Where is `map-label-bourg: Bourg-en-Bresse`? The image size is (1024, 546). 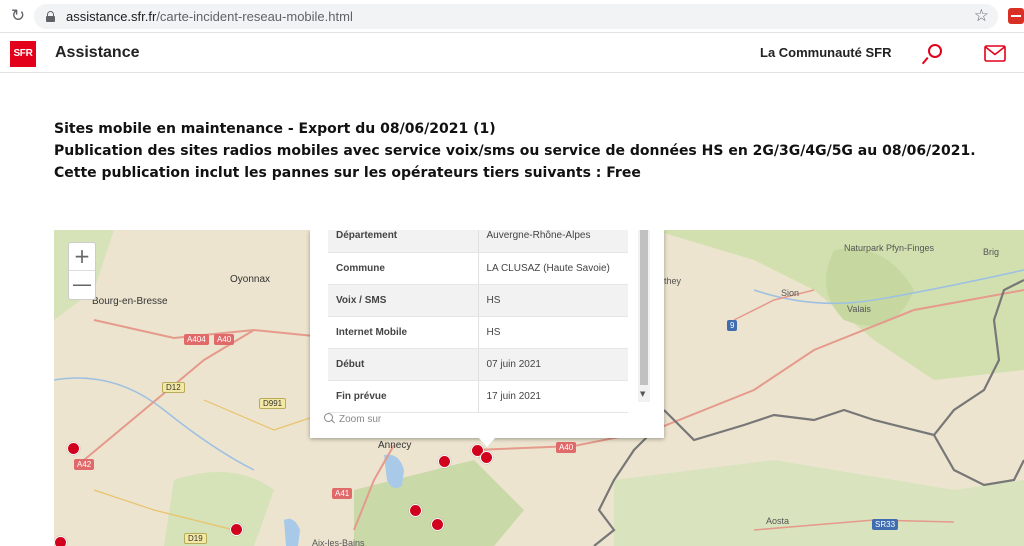 map-label-bourg: Bourg-en-Bresse is located at coordinates (130, 301).